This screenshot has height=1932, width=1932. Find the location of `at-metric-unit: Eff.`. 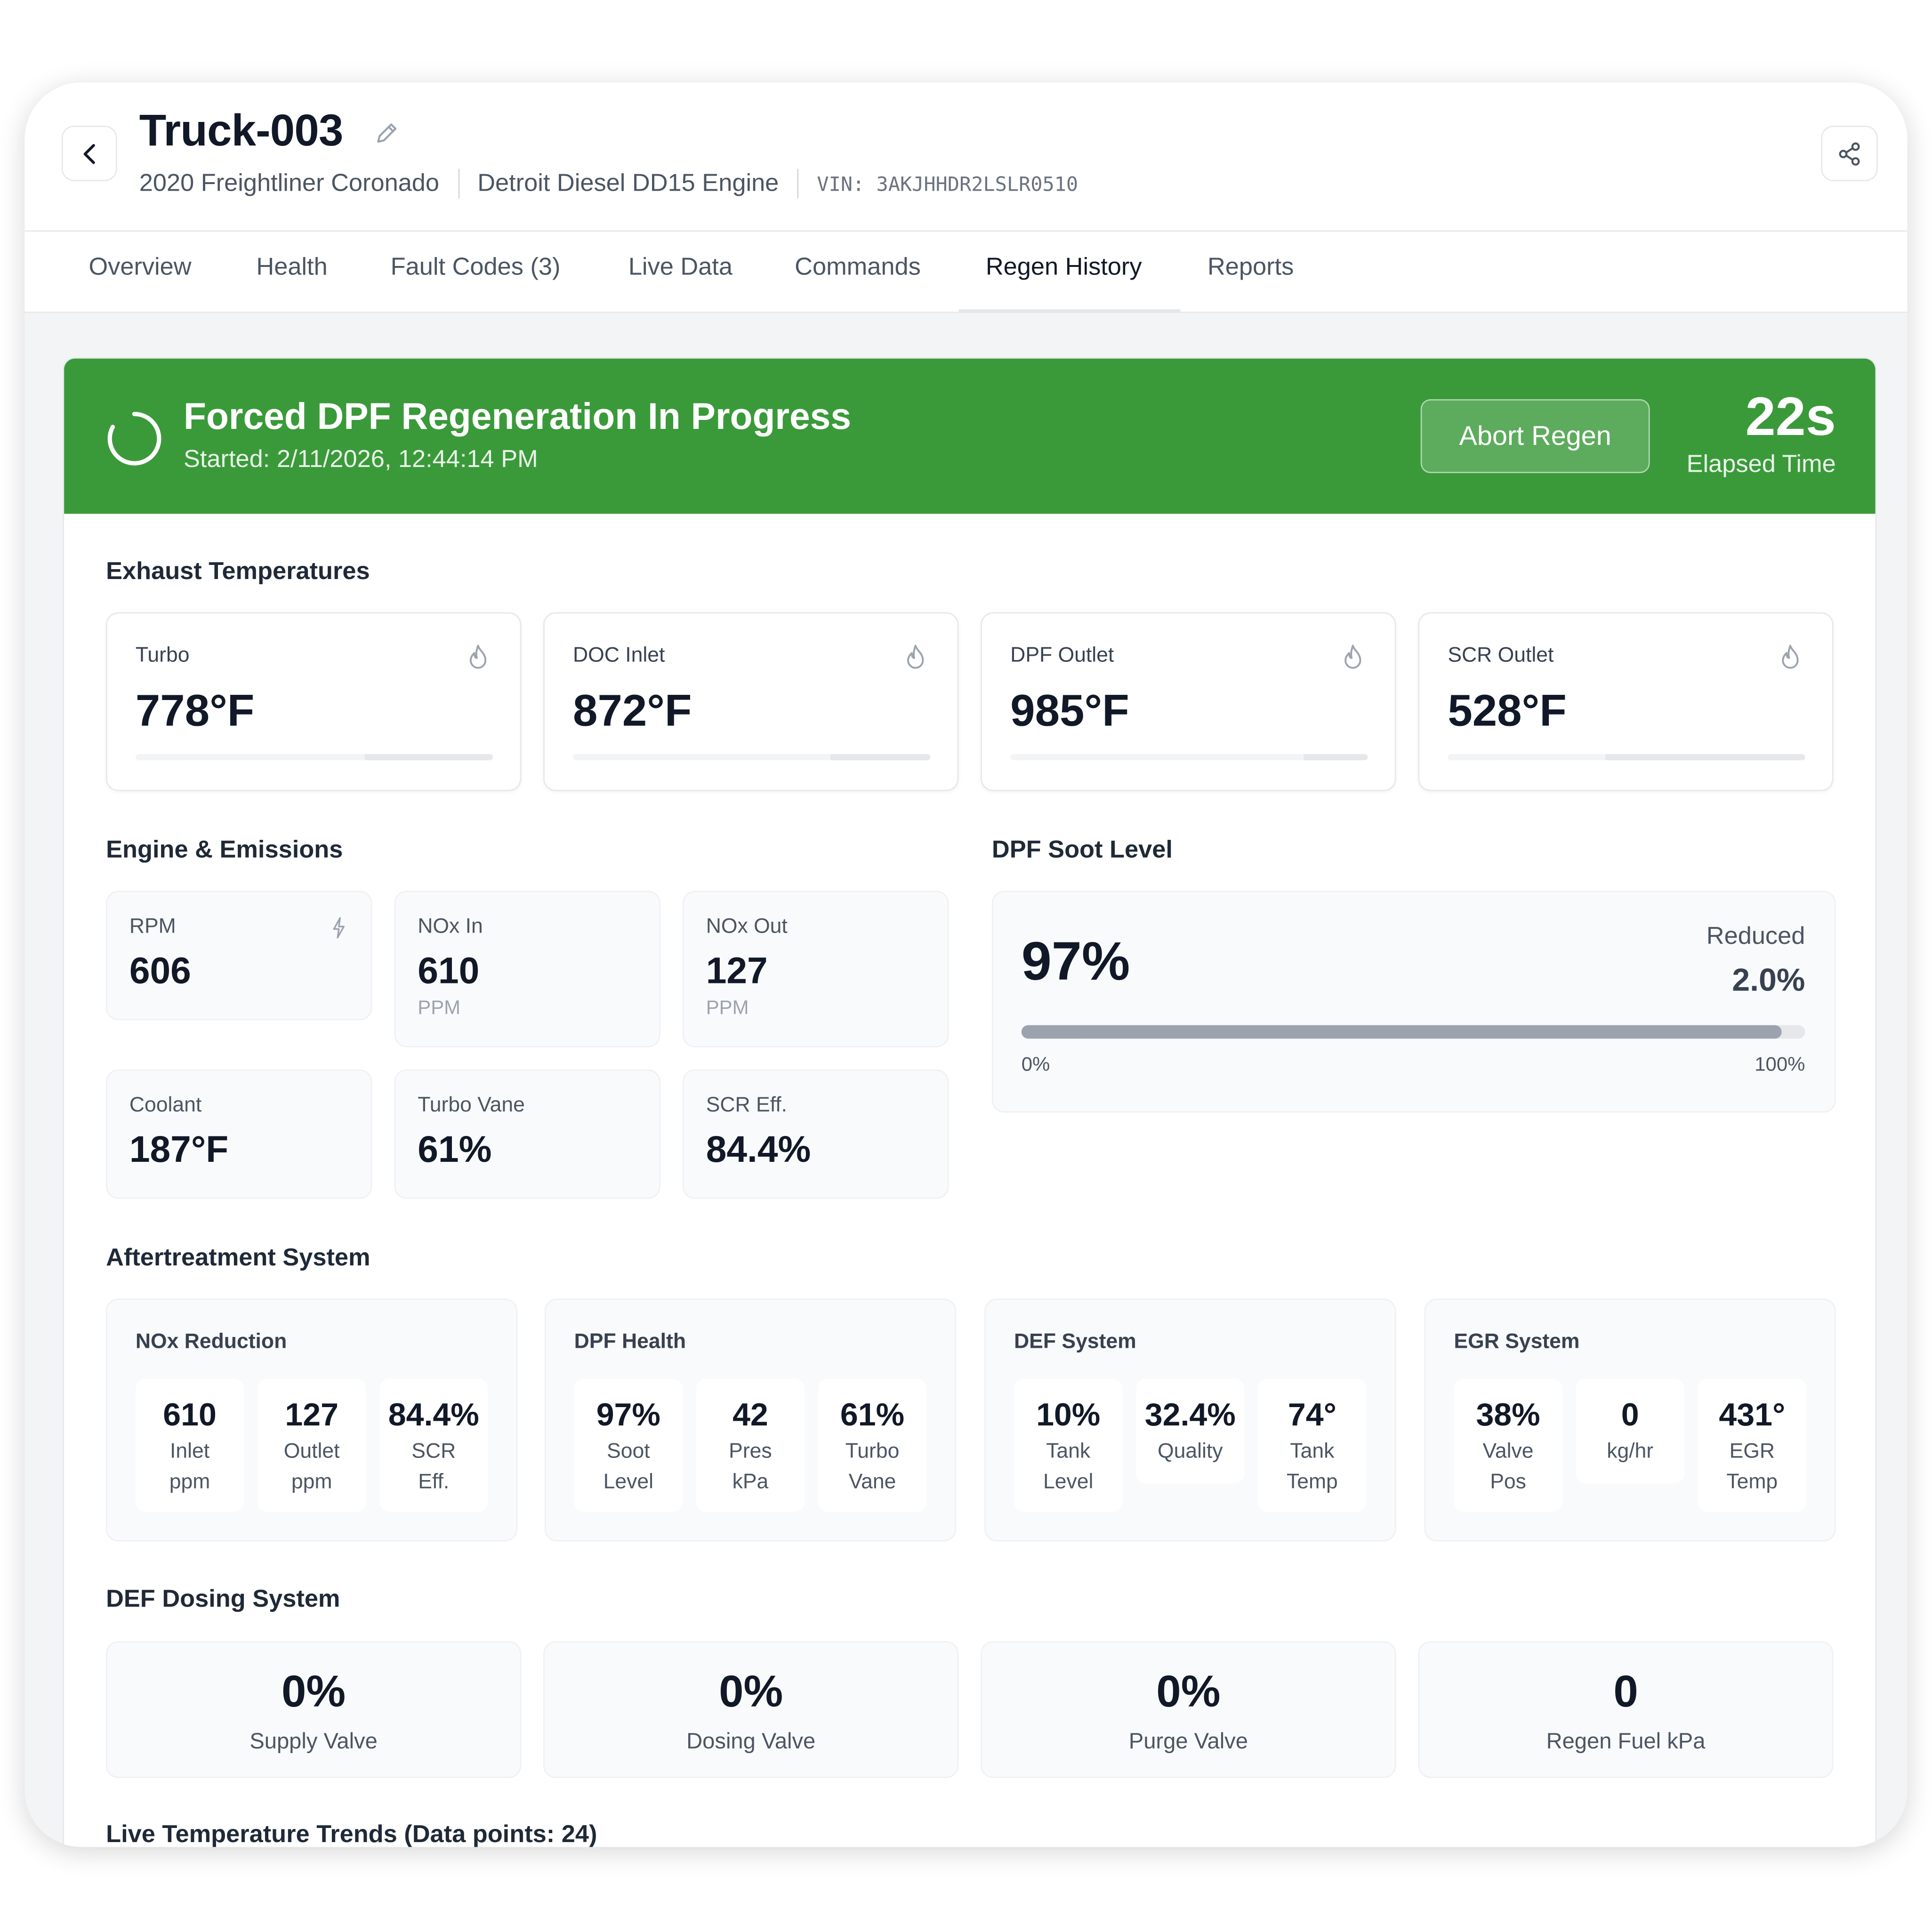

at-metric-unit: Eff. is located at coordinates (434, 1482).